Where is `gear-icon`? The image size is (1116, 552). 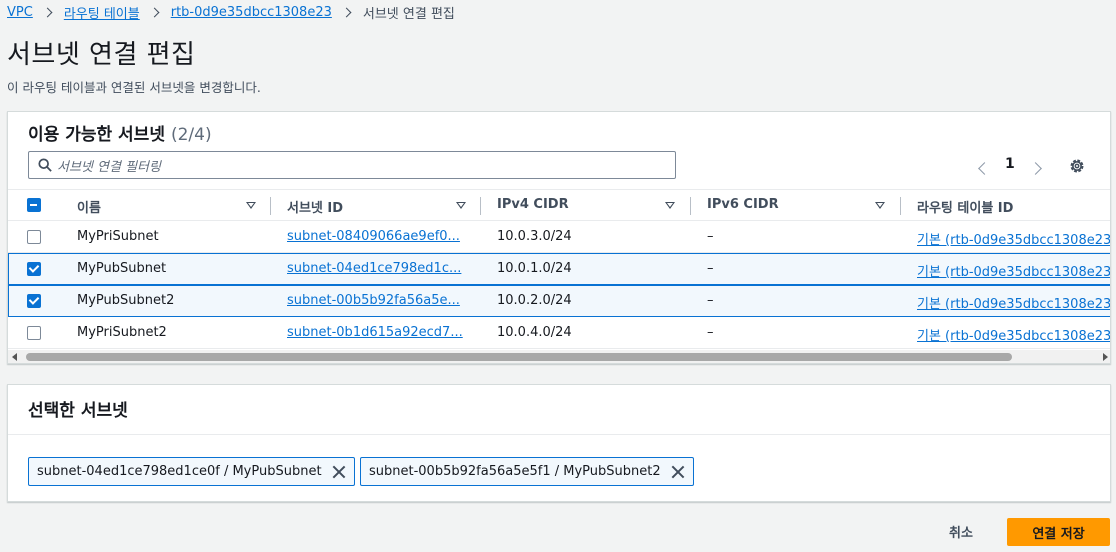 gear-icon is located at coordinates (1077, 166).